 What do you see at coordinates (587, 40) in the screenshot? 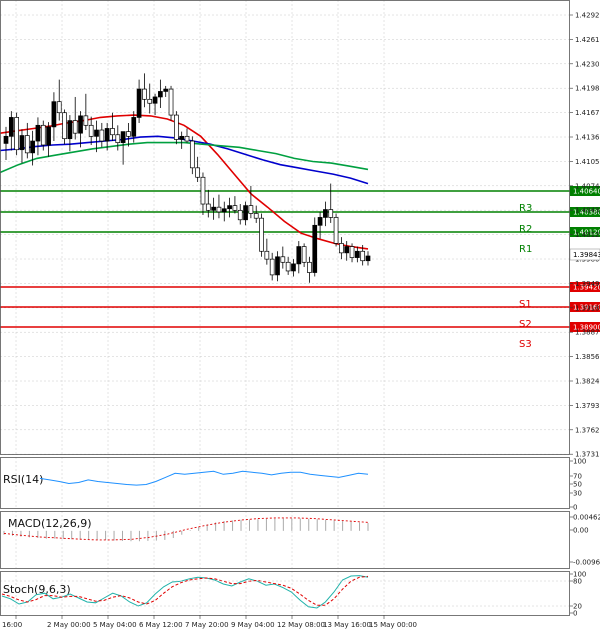
I see `price-tick-label: 1.42610` at bounding box center [587, 40].